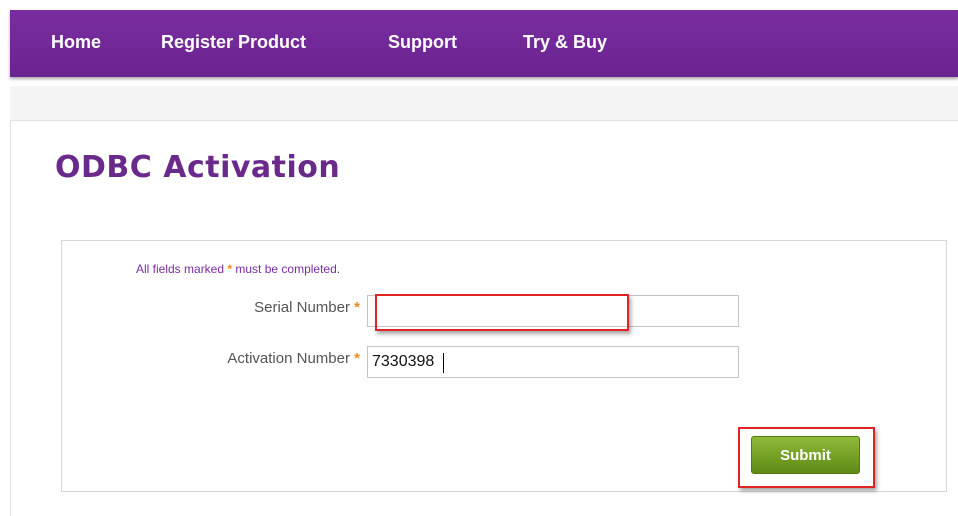 This screenshot has width=958, height=516. Describe the element at coordinates (288, 358) in the screenshot. I see `activation-number-label-text: Activation Number` at that location.